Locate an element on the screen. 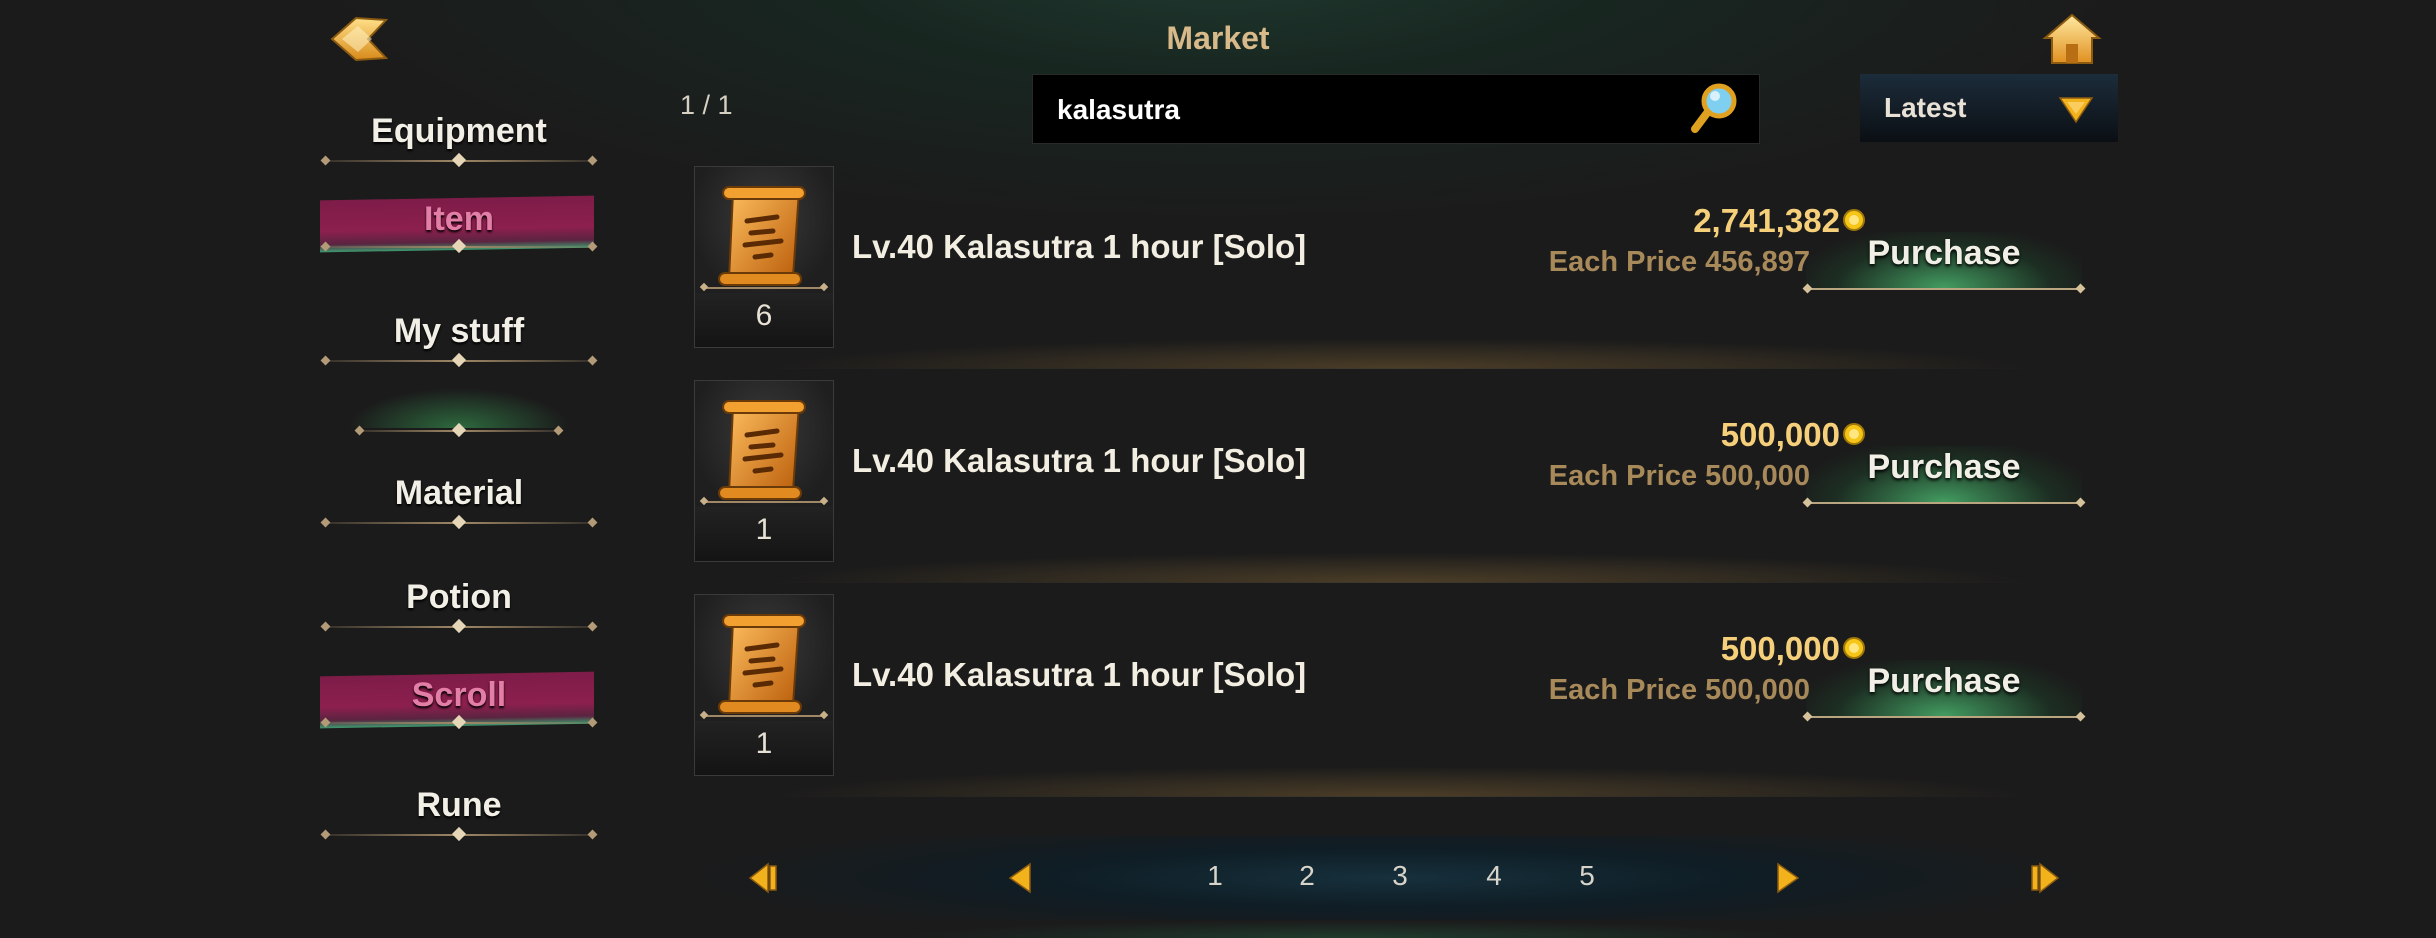 This screenshot has height=938, width=2436. sidebar-item-material: Material is located at coordinates (459, 502).